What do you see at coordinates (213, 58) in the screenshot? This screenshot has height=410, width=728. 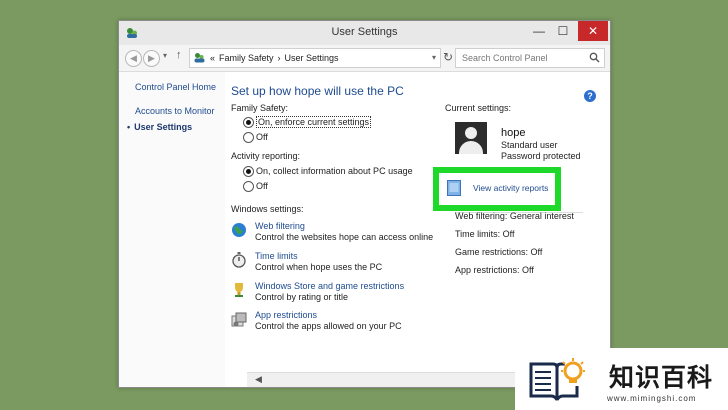 I see `breadcrumb-prefix: «` at bounding box center [213, 58].